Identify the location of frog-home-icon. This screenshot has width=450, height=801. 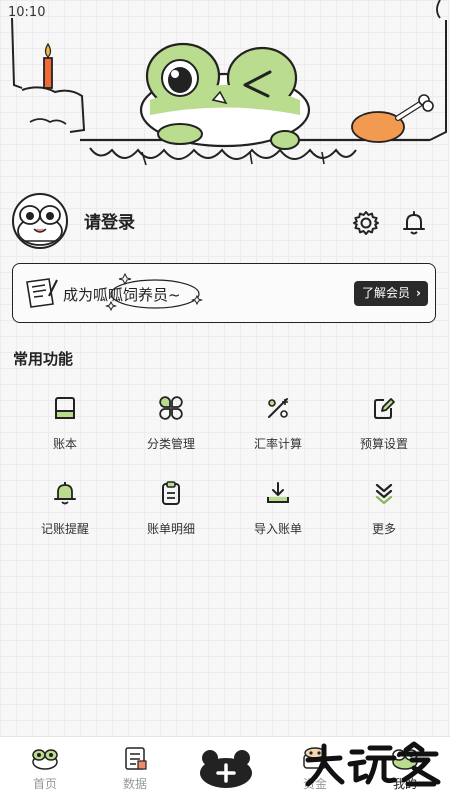
(45, 759).